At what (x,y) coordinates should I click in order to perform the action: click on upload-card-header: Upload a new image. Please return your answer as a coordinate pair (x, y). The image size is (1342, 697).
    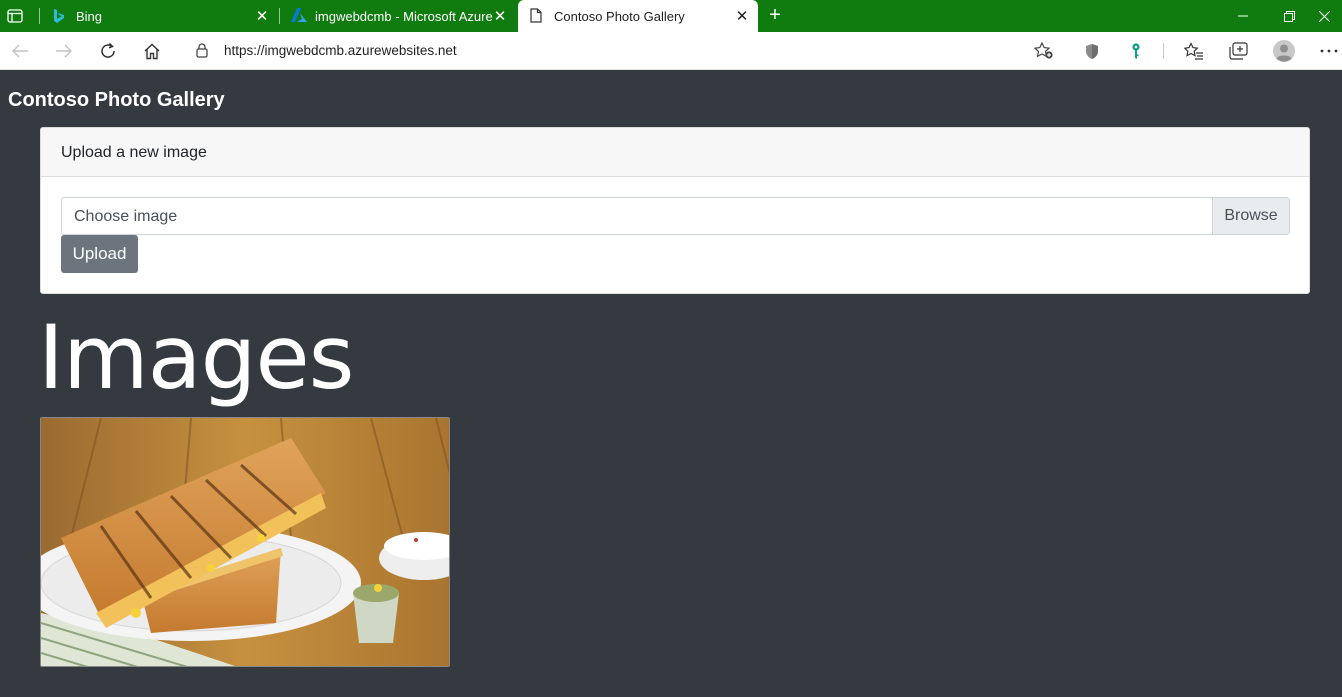
    Looking at the image, I should click on (675, 152).